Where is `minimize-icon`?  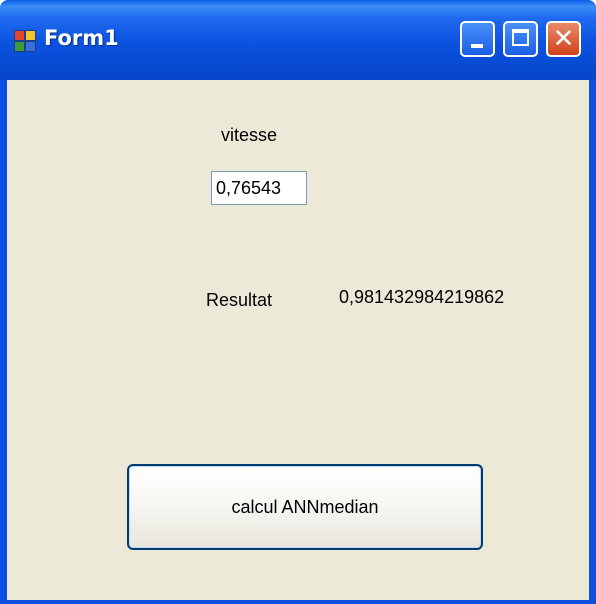 minimize-icon is located at coordinates (477, 46).